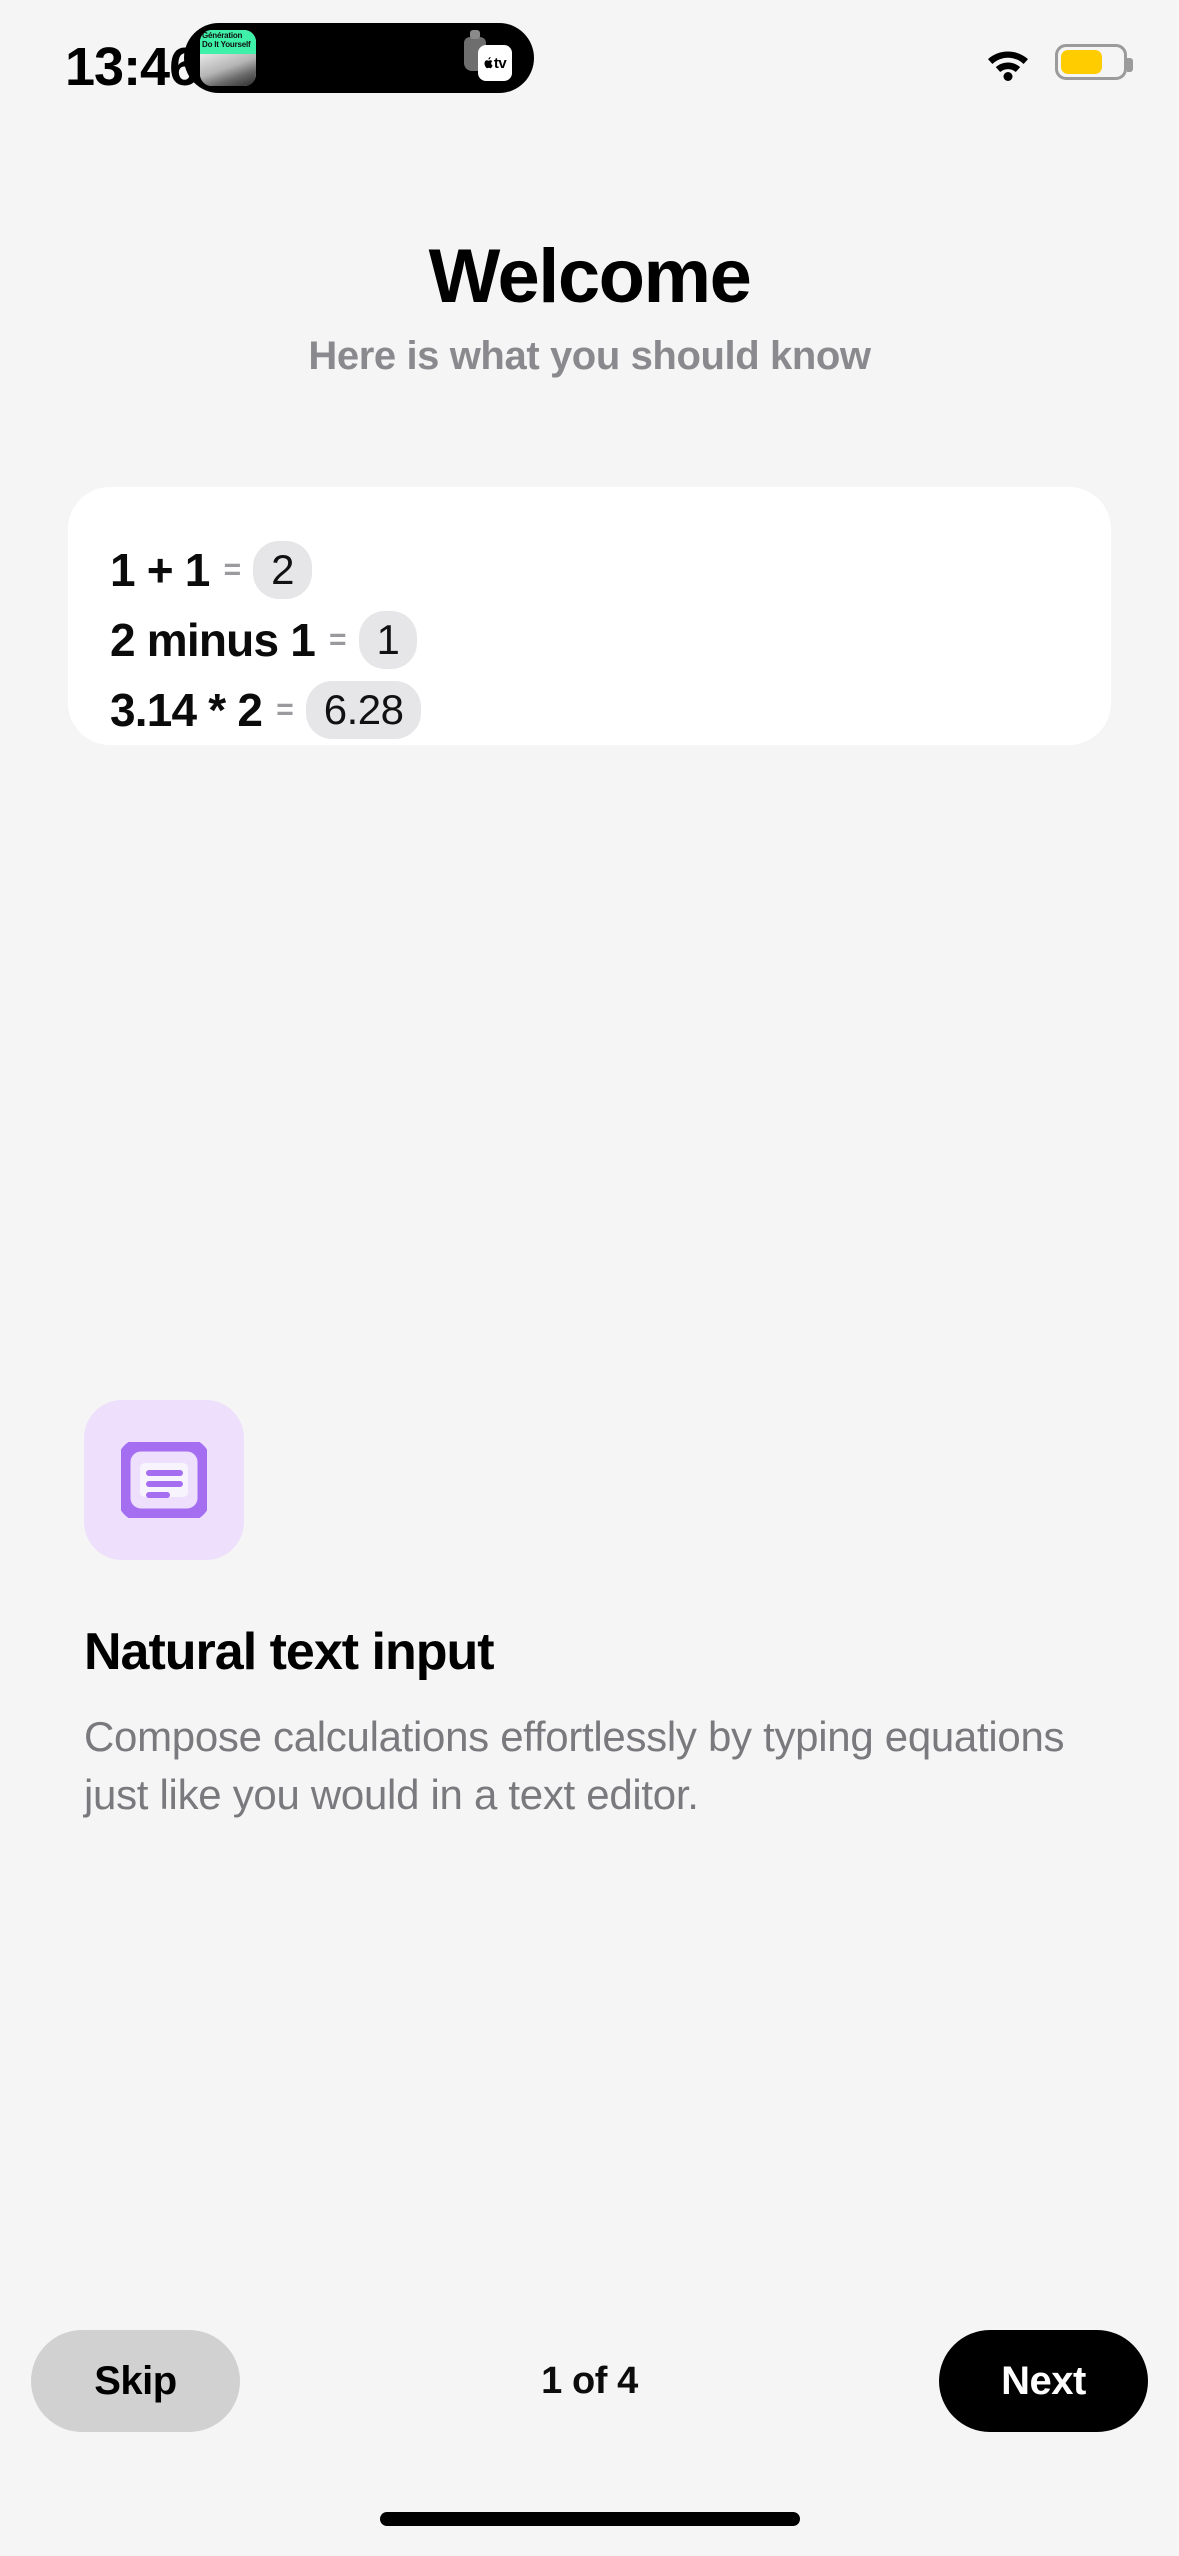 This screenshot has width=1179, height=2556. What do you see at coordinates (589, 74) in the screenshot?
I see `status-bar: 13:46 Génération Do It Yourself tv` at bounding box center [589, 74].